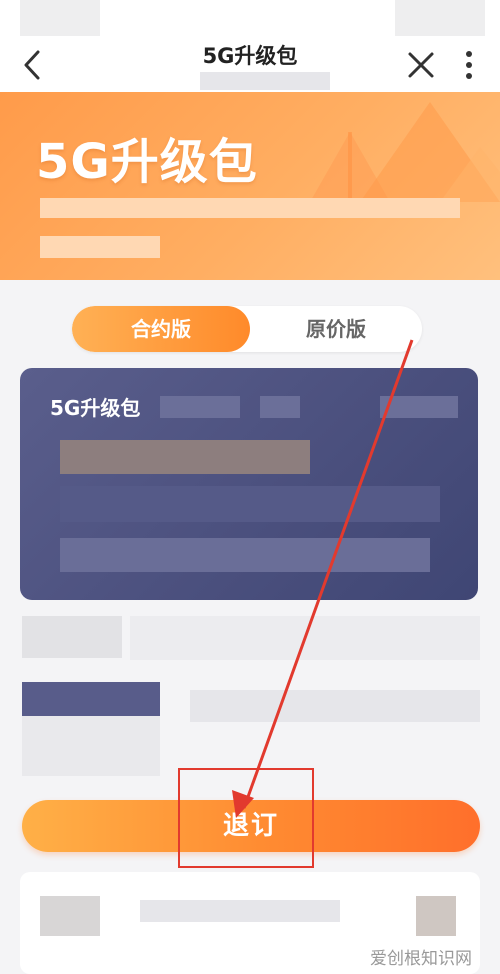 Image resolution: width=500 pixels, height=974 pixels. I want to click on plan-tabs: 合约版 原价版, so click(247, 329).